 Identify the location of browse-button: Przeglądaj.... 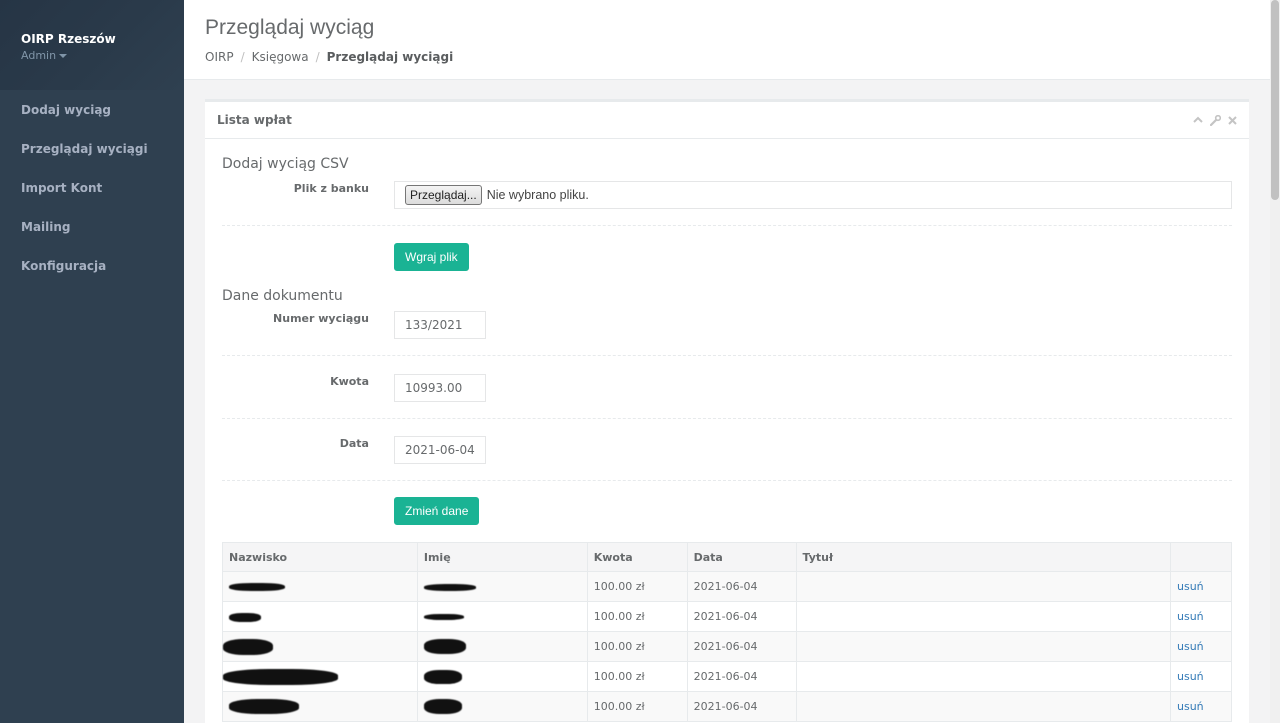
(443, 195).